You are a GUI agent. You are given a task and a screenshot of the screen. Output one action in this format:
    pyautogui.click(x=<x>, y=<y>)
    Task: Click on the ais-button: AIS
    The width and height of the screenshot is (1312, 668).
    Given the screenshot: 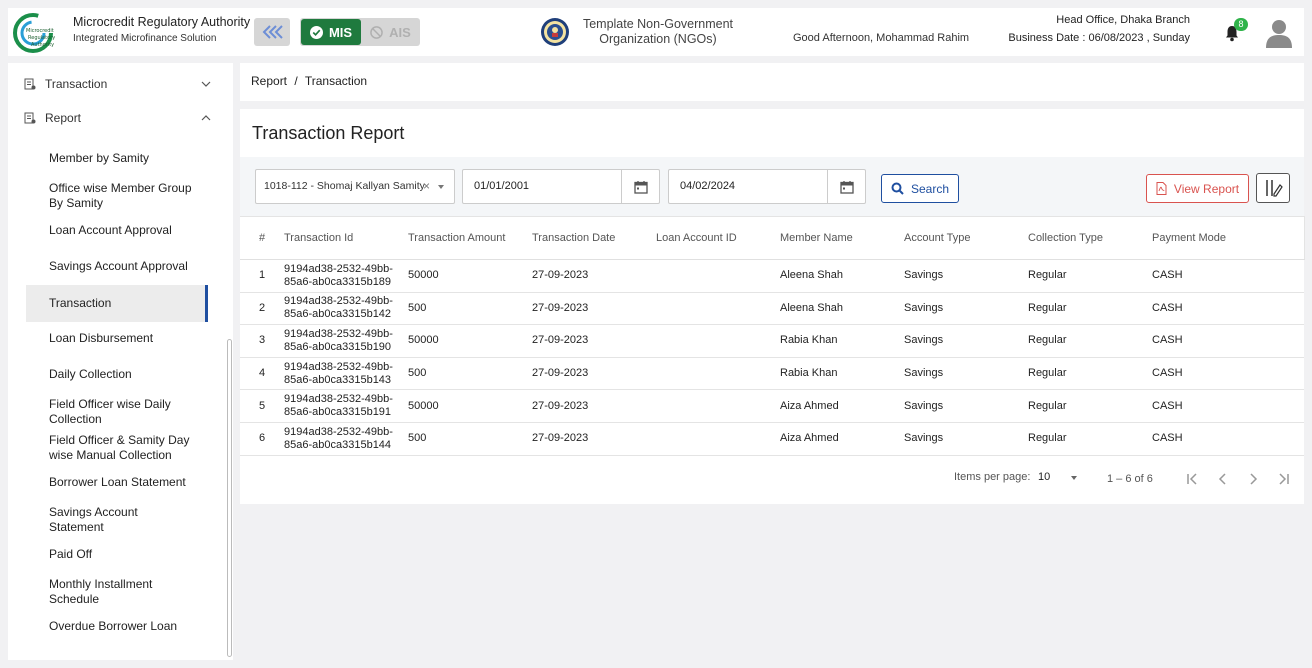 What is the action you would take?
    pyautogui.click(x=390, y=32)
    